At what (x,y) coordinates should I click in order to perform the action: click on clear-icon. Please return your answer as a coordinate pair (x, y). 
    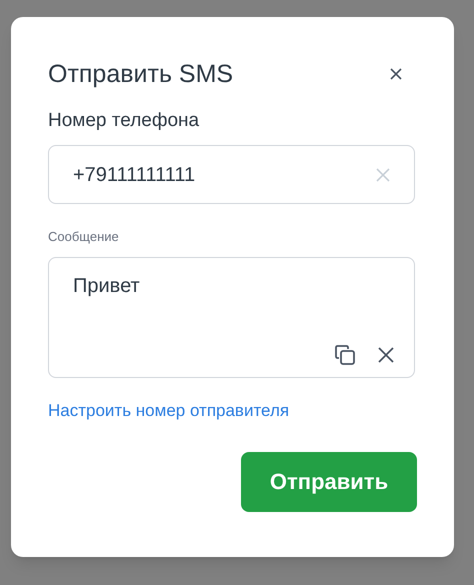
    Looking at the image, I should click on (386, 355).